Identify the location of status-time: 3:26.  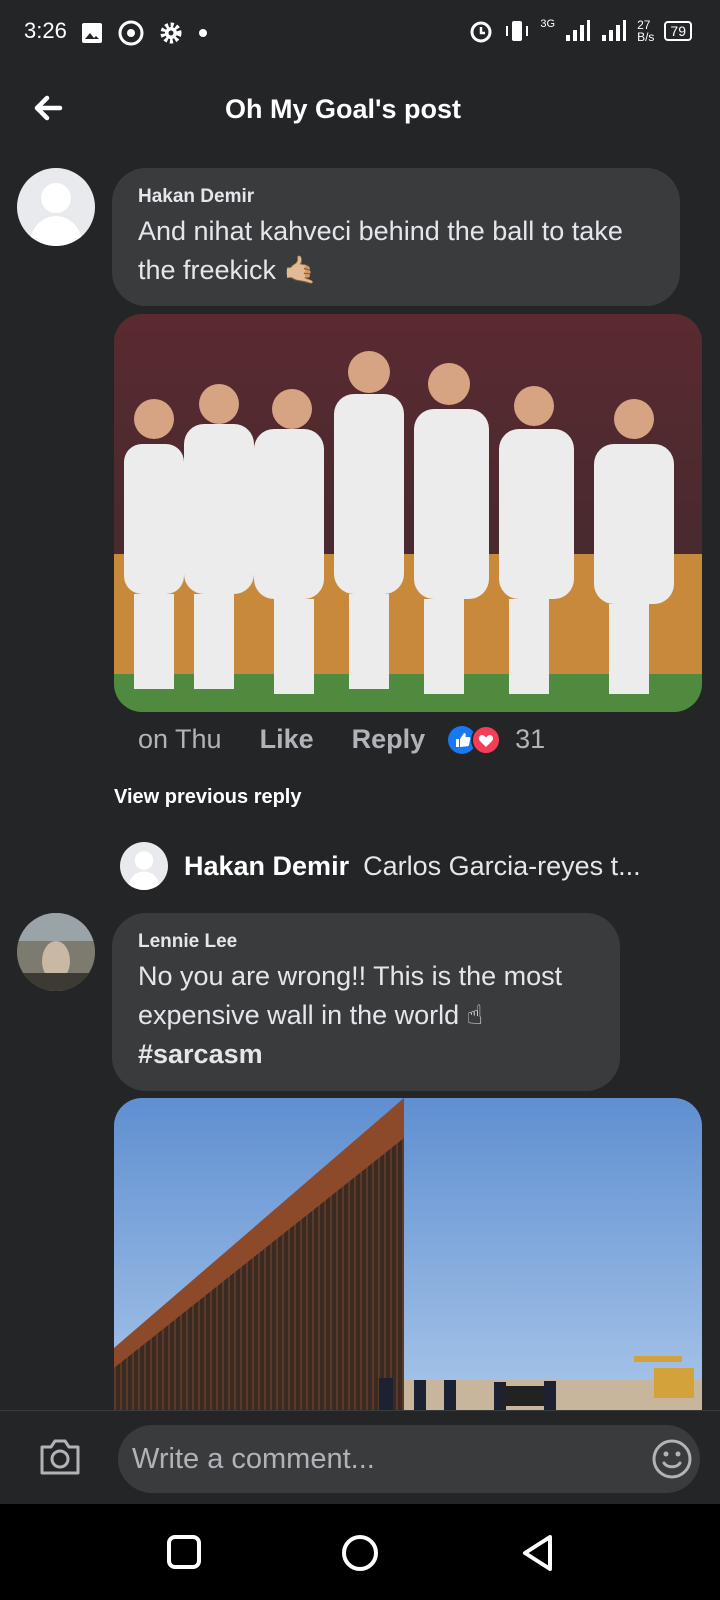
(45, 30).